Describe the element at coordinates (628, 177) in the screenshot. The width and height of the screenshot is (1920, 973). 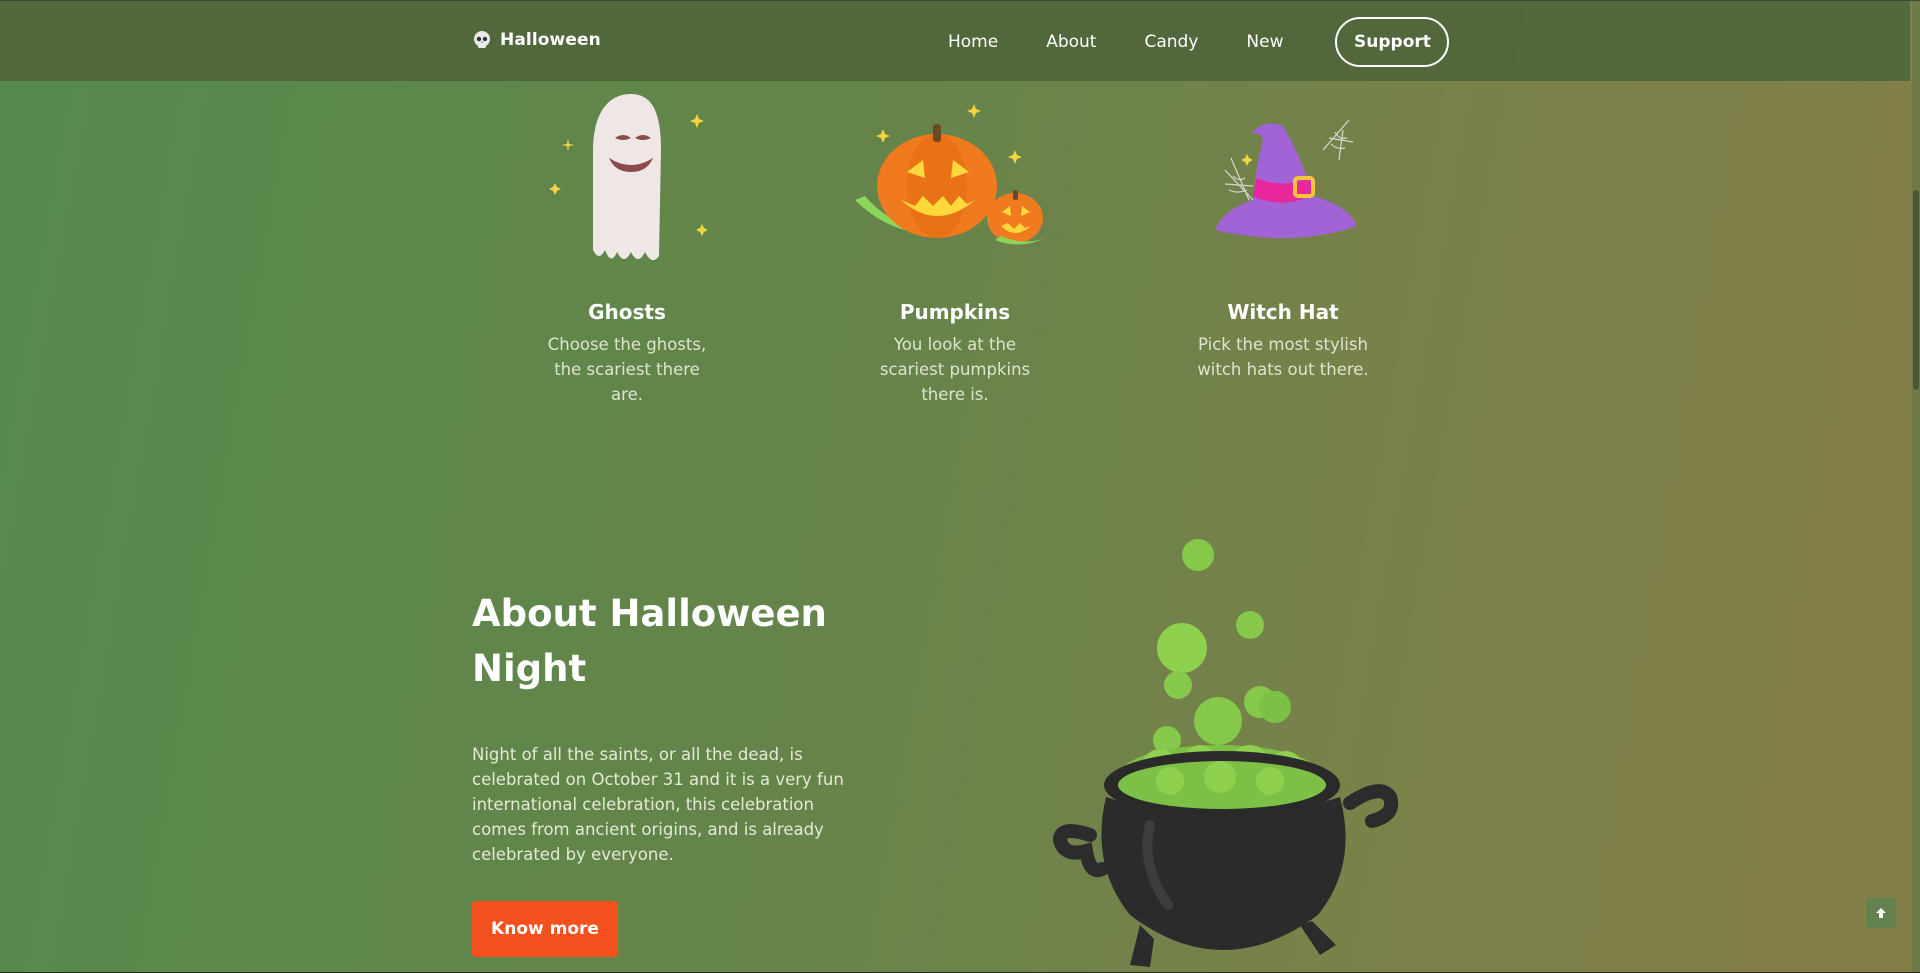
I see `ghost-icon` at that location.